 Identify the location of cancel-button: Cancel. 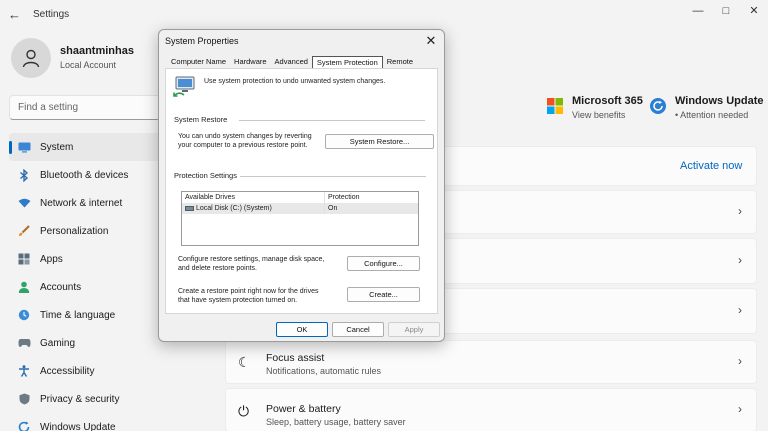
(358, 329).